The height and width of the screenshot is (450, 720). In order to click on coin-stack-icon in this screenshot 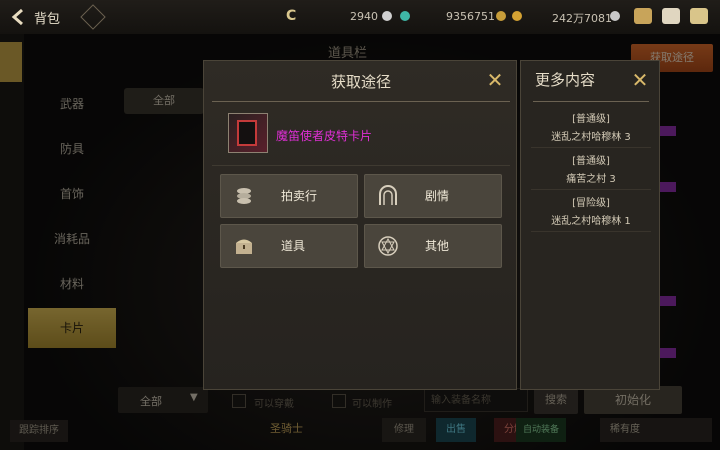, I will do `click(244, 196)`.